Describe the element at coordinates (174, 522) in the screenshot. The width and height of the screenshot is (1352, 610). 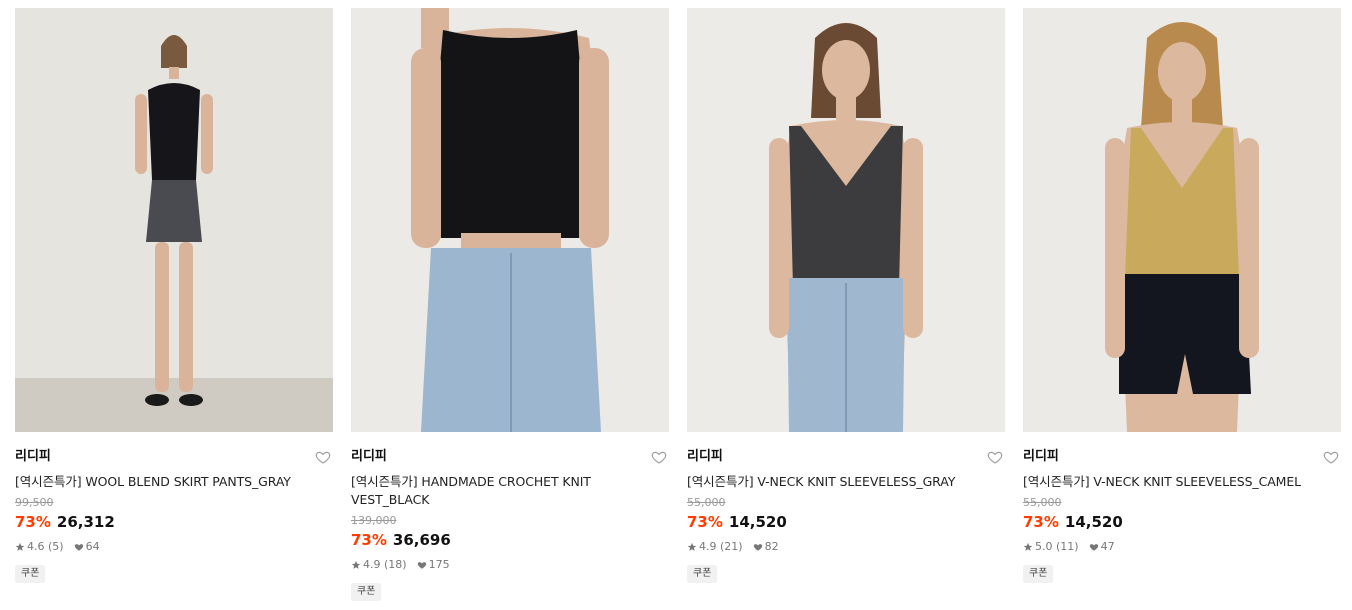
I see `price-row: 73% 26,312` at that location.